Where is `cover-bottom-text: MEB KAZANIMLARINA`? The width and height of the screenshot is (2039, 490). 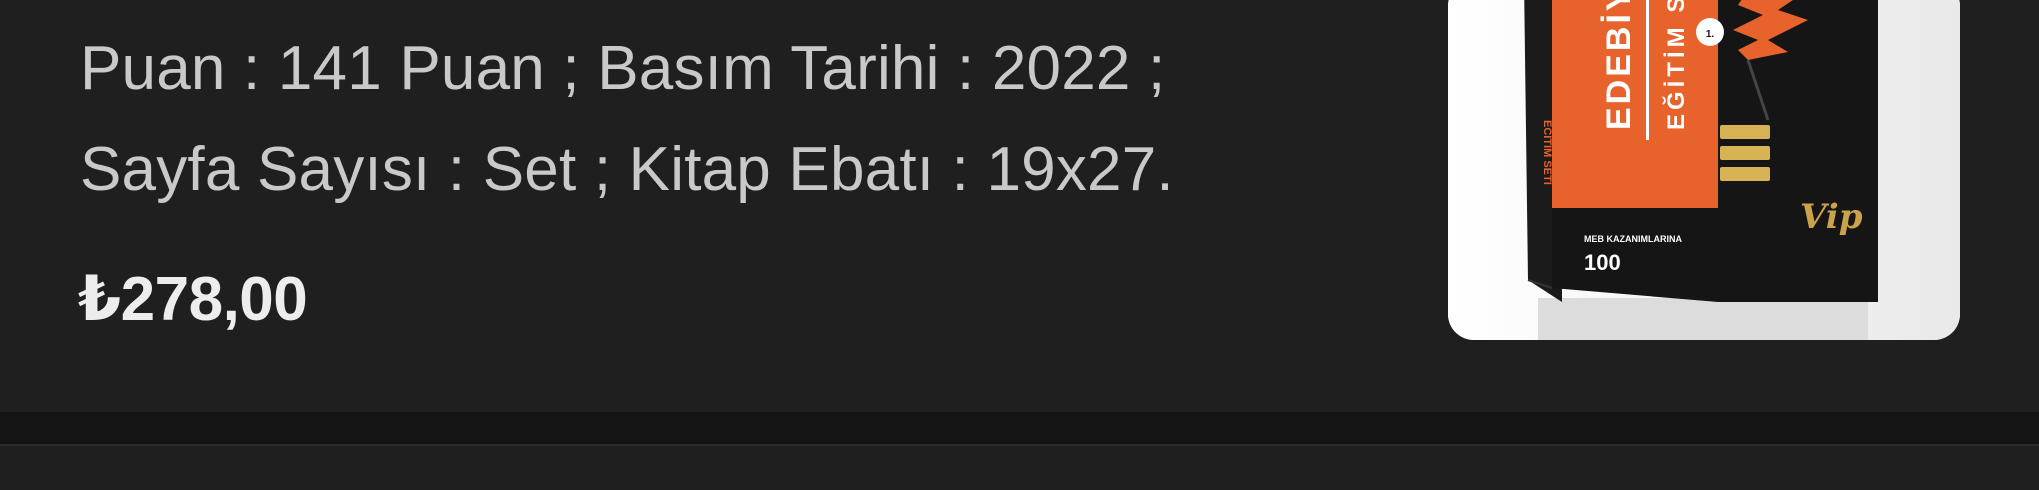
cover-bottom-text: MEB KAZANIMLARINA is located at coordinates (1633, 239).